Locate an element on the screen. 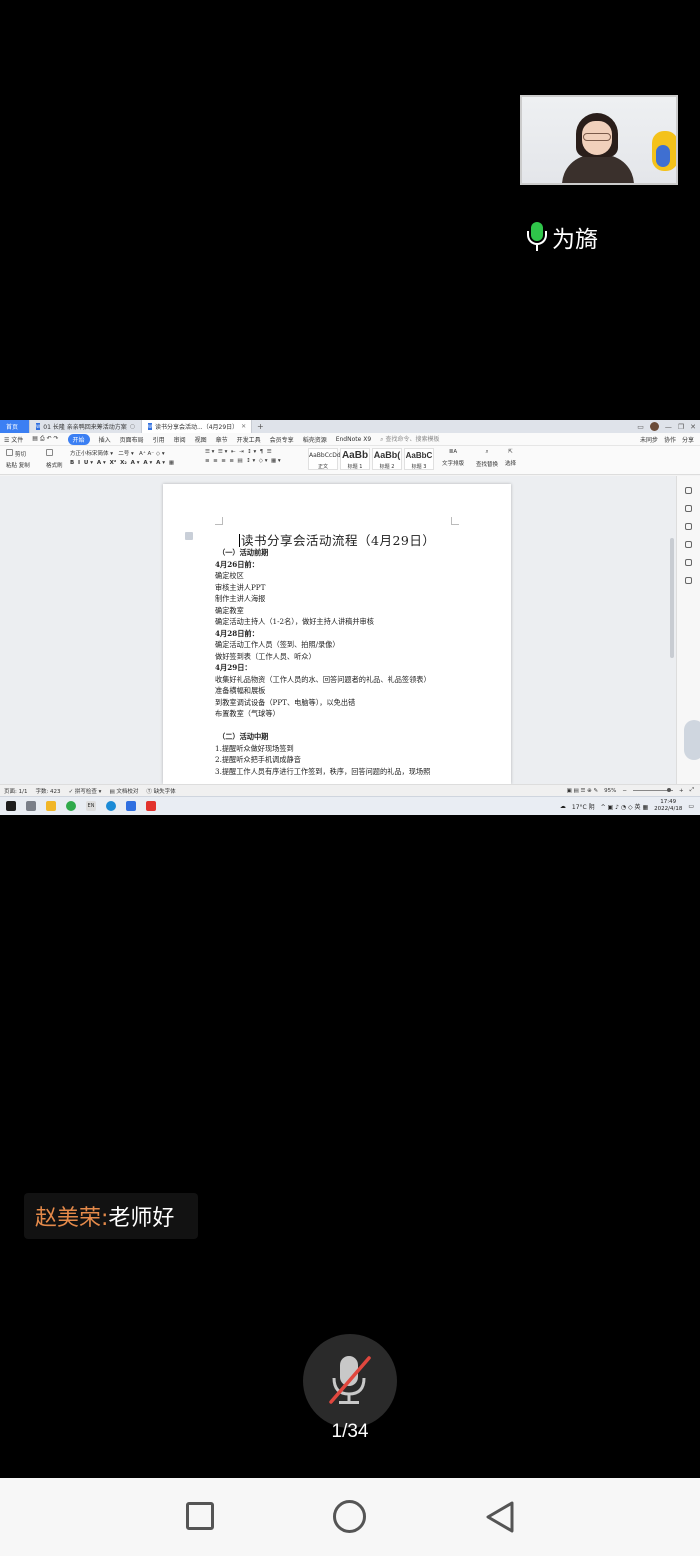  menu-developer: 开发工具 is located at coordinates (249, 439).